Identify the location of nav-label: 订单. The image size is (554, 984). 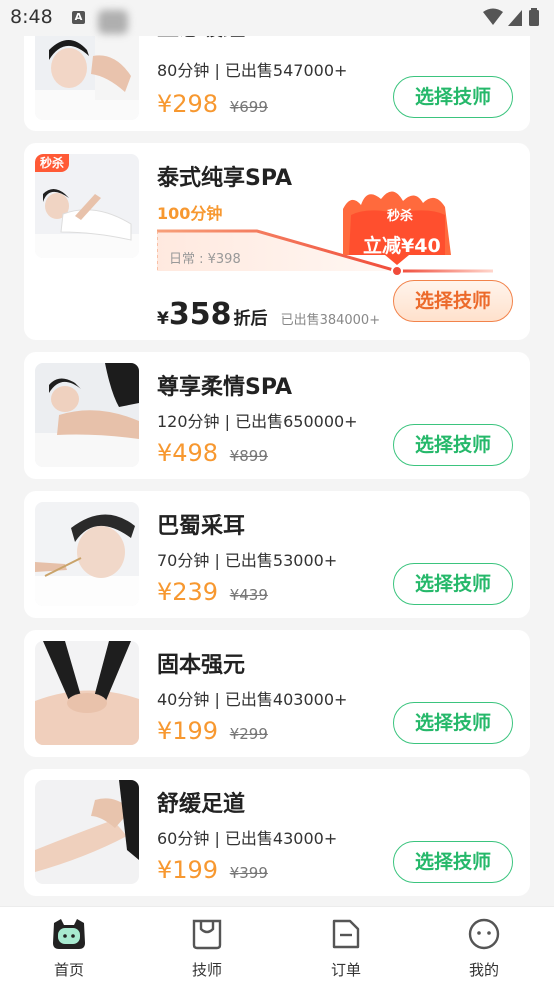
(345, 970).